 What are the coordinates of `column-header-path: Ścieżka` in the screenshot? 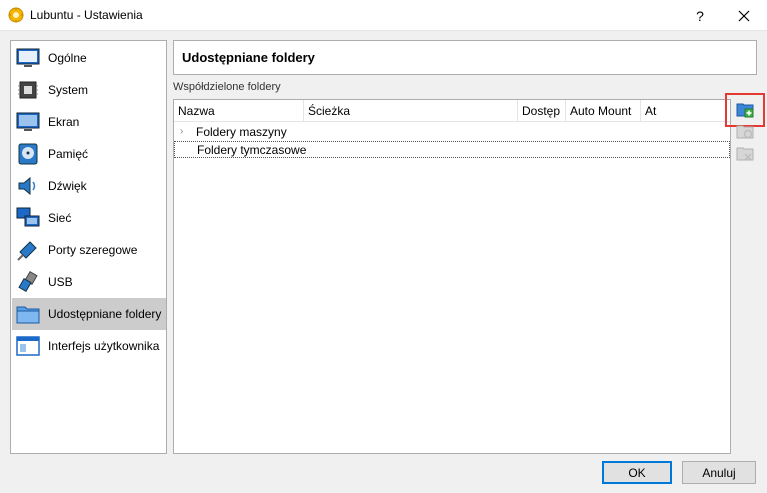 It's located at (411, 111).